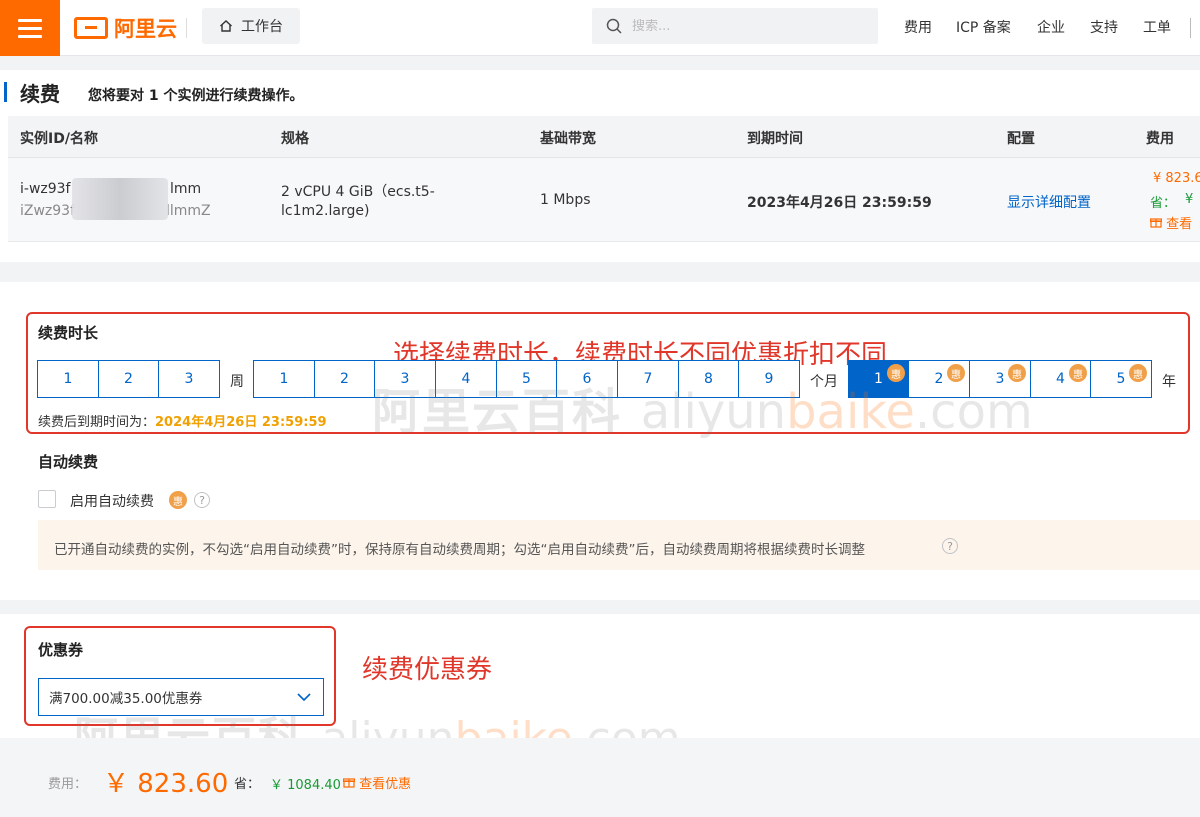  Describe the element at coordinates (120, 199) in the screenshot. I see `redaction-blur` at that location.